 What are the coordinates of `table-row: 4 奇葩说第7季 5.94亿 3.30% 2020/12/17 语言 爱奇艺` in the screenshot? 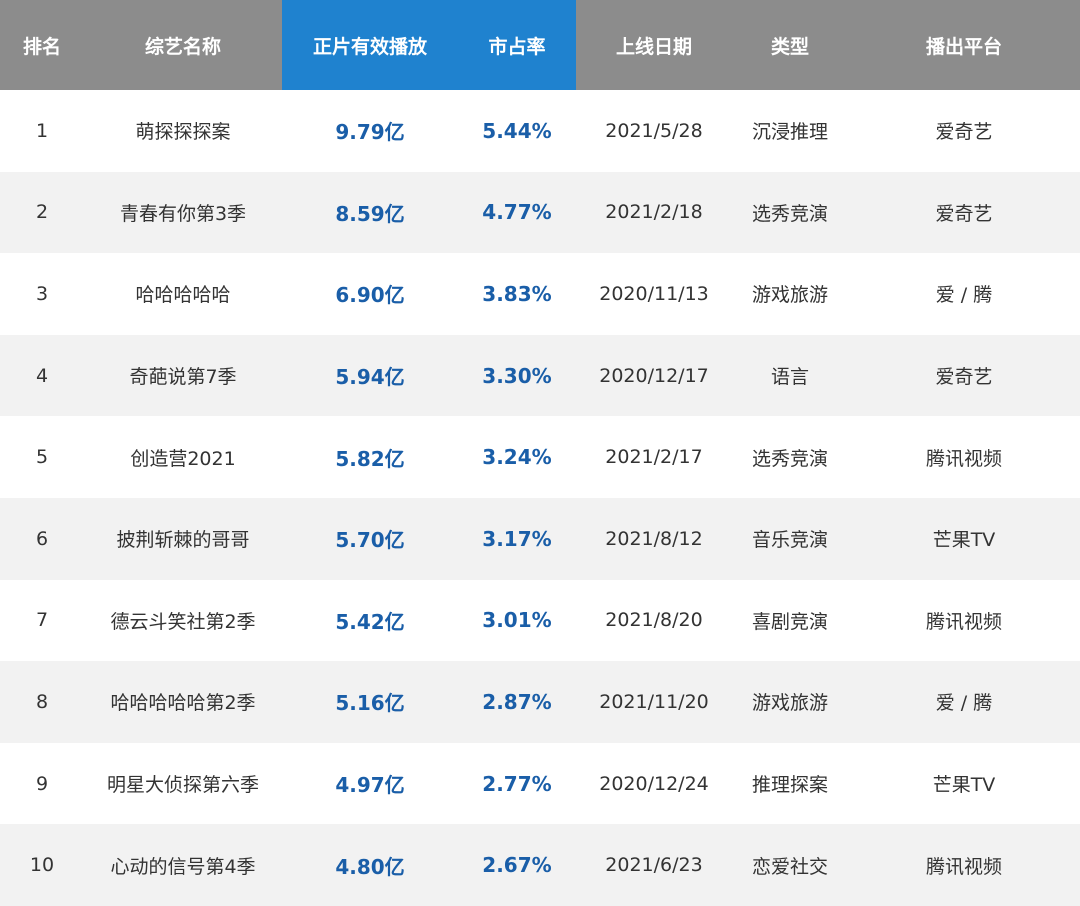 It's located at (540, 375).